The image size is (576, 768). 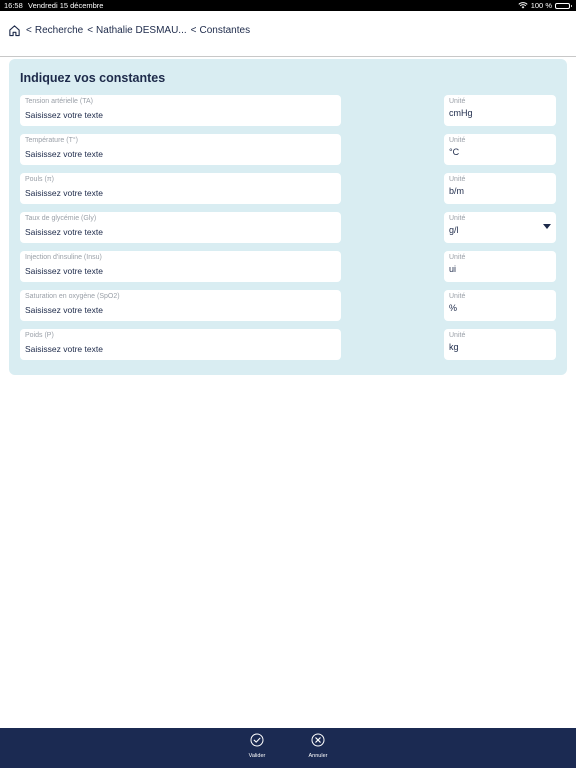 What do you see at coordinates (14, 30) in the screenshot?
I see `home-icon` at bounding box center [14, 30].